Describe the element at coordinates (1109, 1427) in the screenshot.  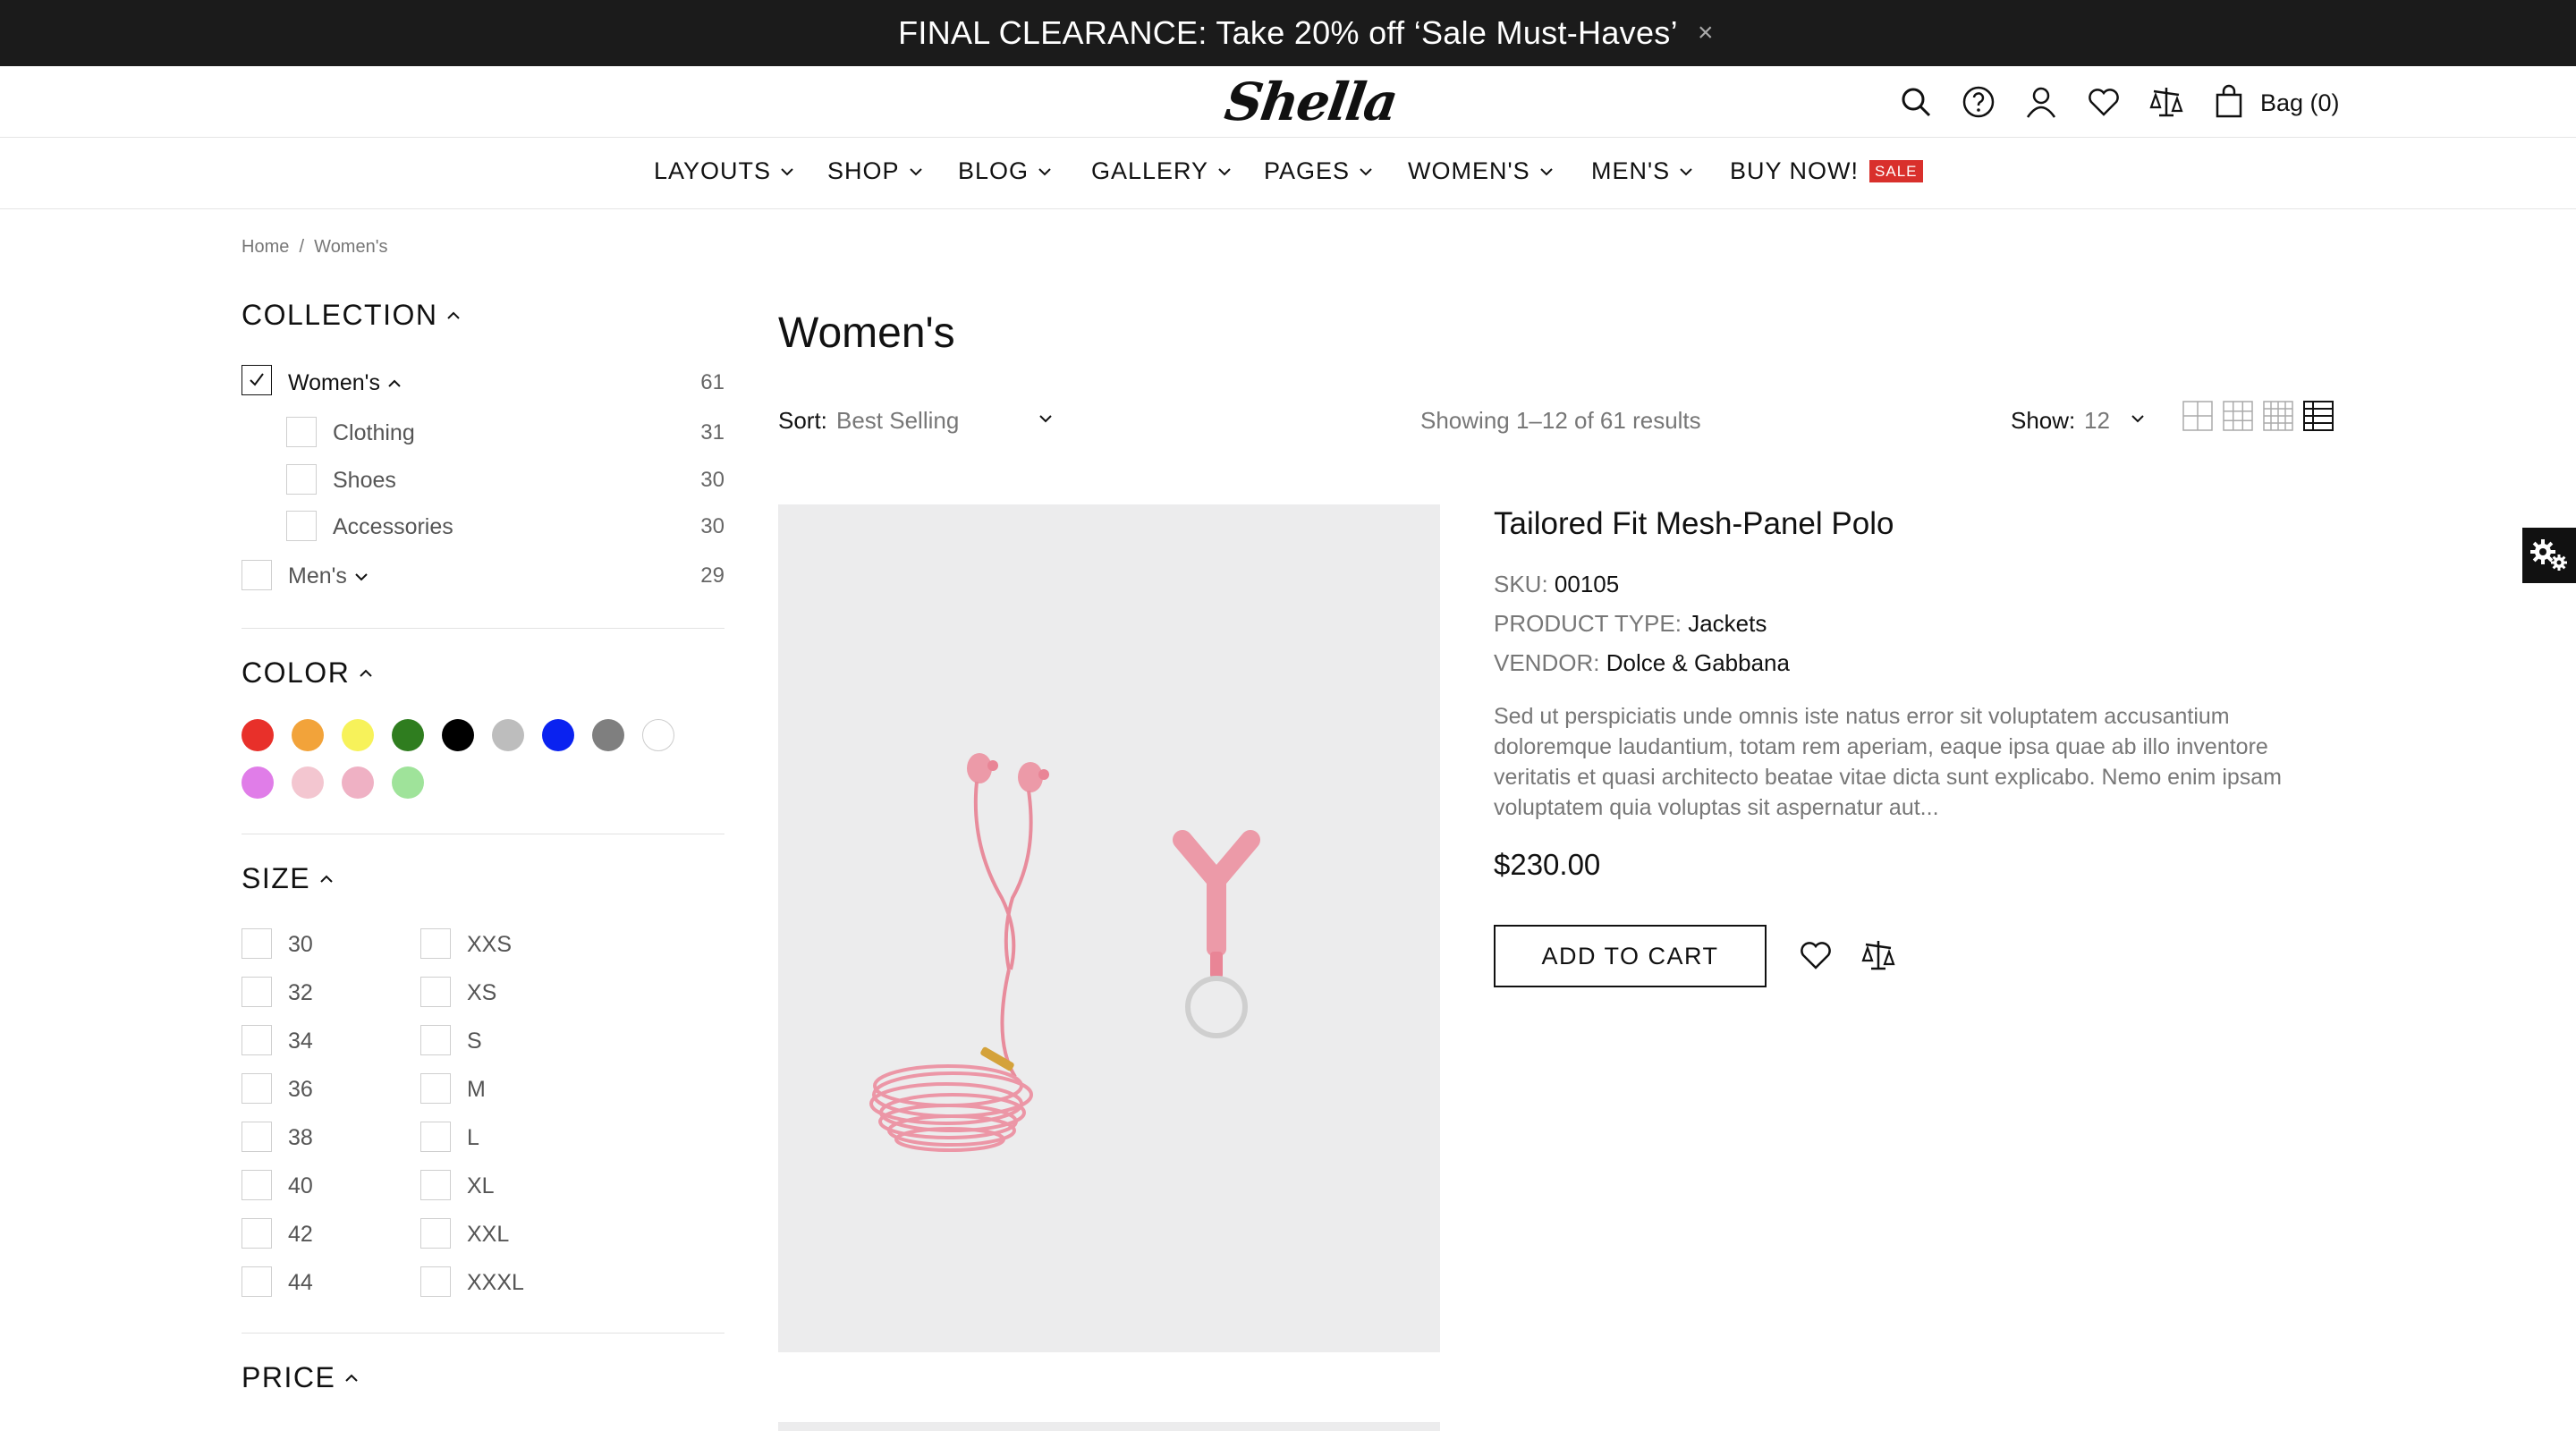
I see `next-product-image` at that location.